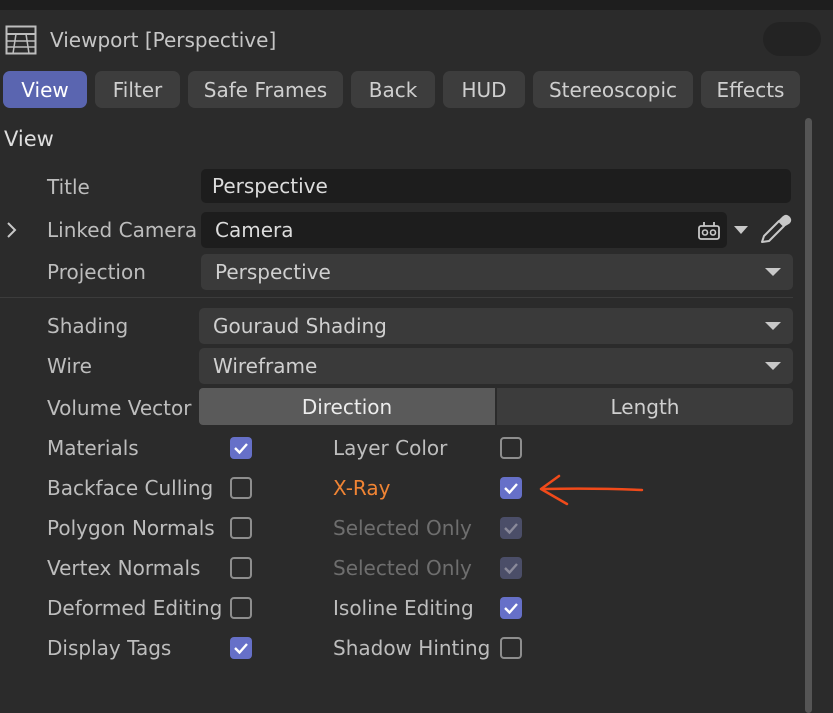 The height and width of the screenshot is (713, 833). What do you see at coordinates (122, 230) in the screenshot?
I see `linked-camera-label: Linked Camera` at bounding box center [122, 230].